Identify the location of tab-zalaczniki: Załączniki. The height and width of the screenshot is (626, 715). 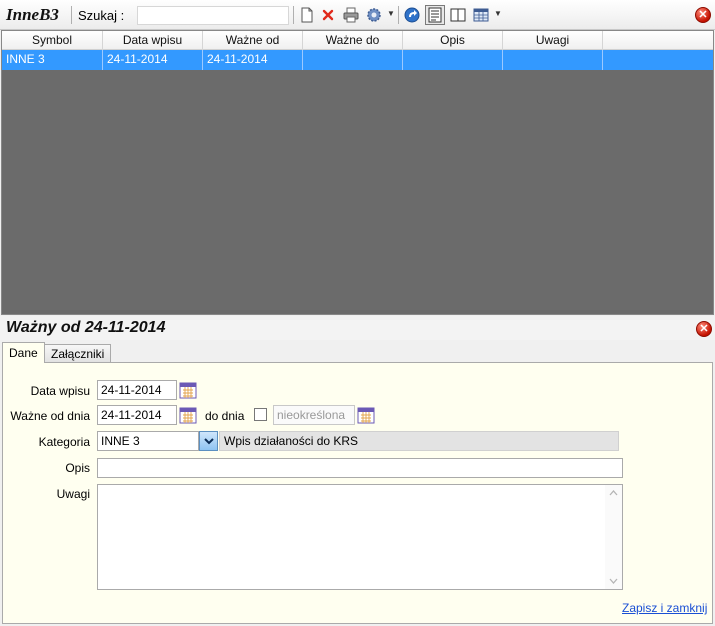
(78, 353).